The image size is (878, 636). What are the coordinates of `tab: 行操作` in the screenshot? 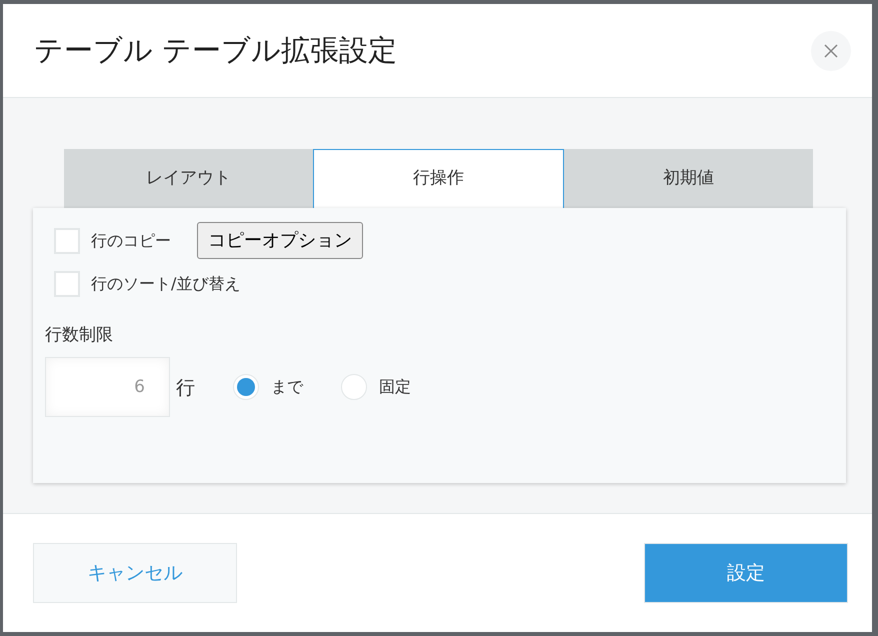 It's located at (438, 178).